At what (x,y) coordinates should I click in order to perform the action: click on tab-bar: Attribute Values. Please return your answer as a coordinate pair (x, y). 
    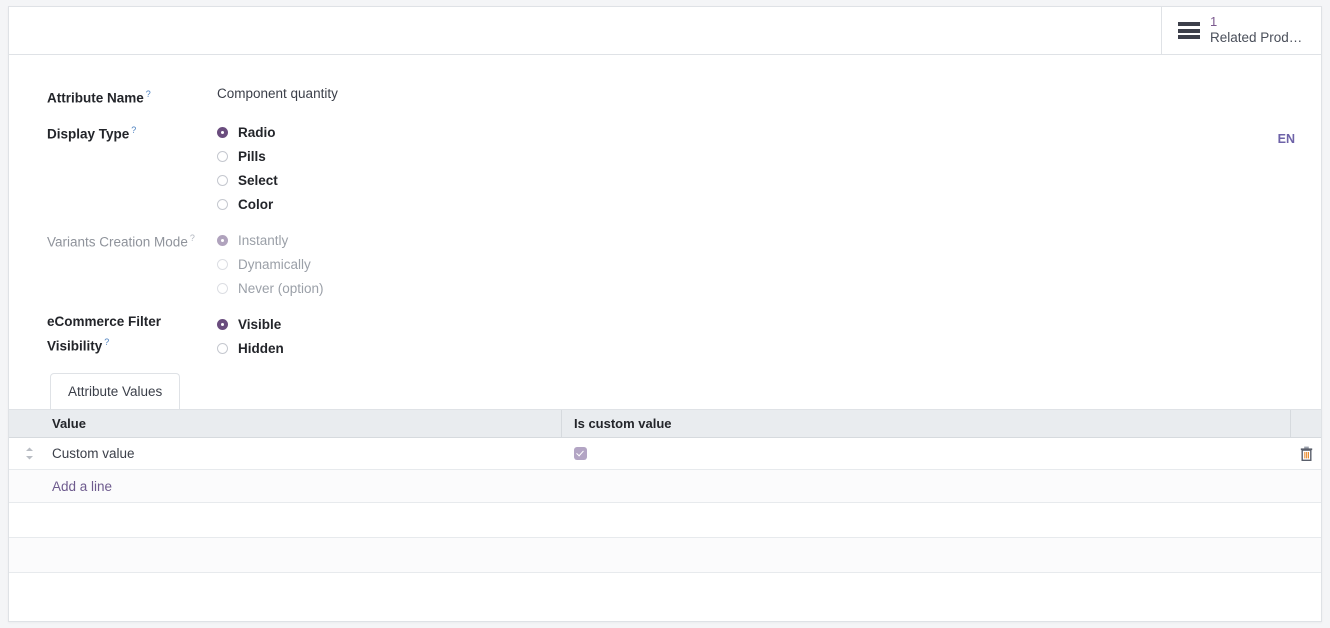
    Looking at the image, I should click on (665, 391).